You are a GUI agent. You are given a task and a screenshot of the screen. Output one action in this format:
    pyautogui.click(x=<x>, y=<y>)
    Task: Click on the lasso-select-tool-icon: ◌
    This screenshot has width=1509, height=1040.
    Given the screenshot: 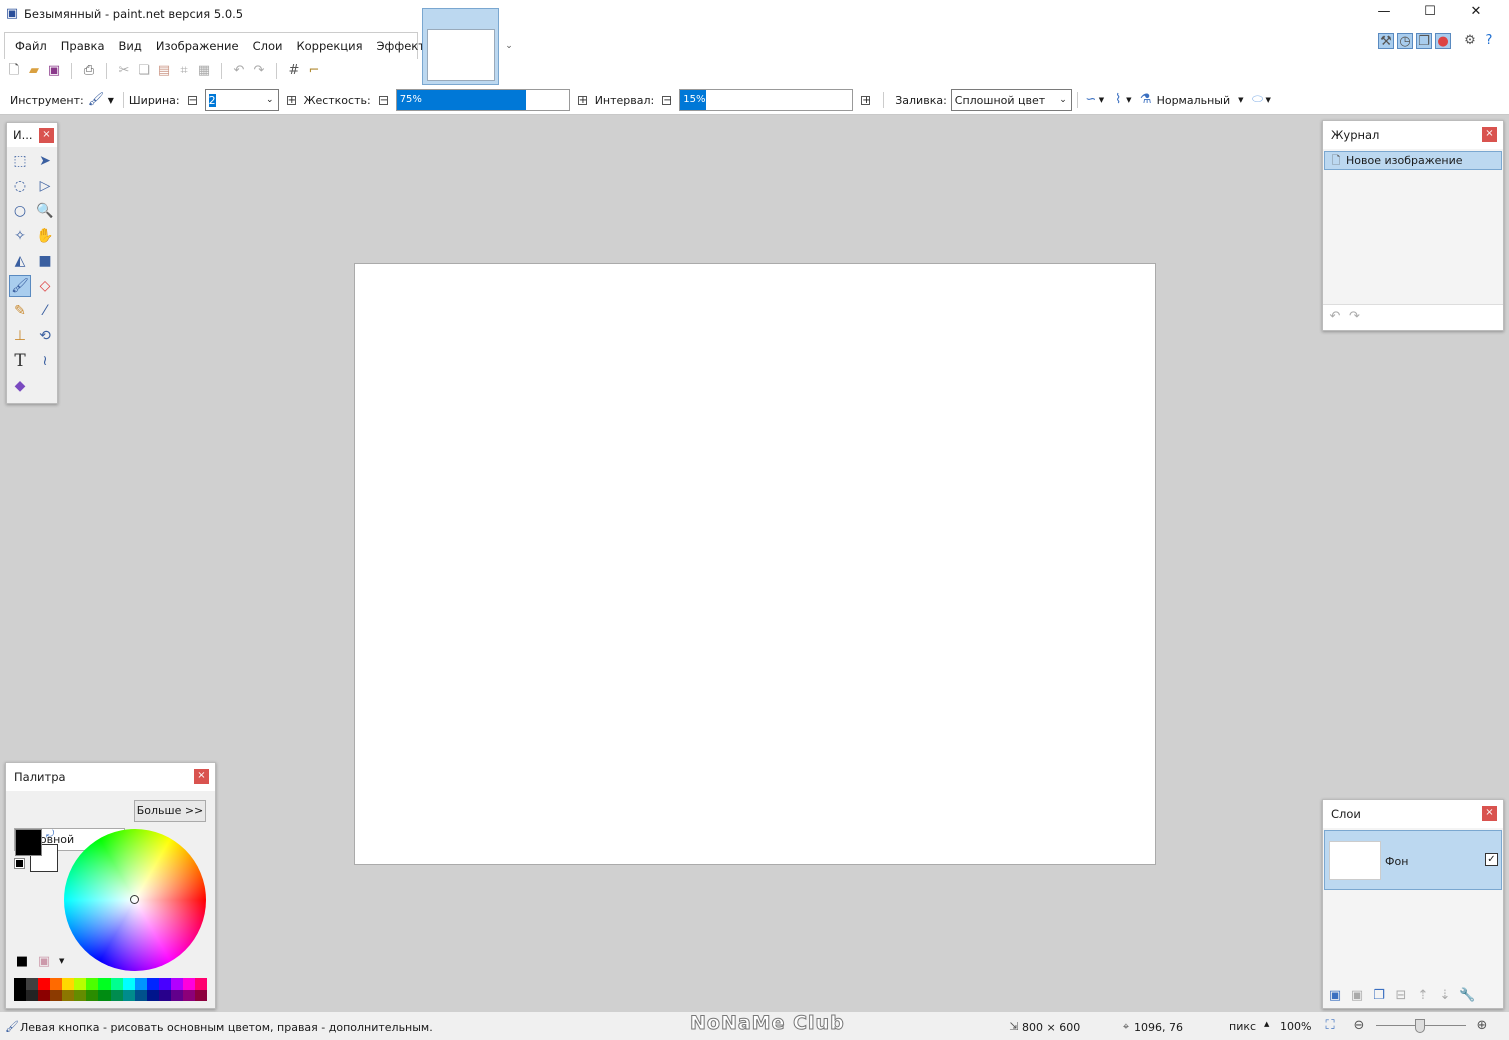 What is the action you would take?
    pyautogui.click(x=20, y=186)
    